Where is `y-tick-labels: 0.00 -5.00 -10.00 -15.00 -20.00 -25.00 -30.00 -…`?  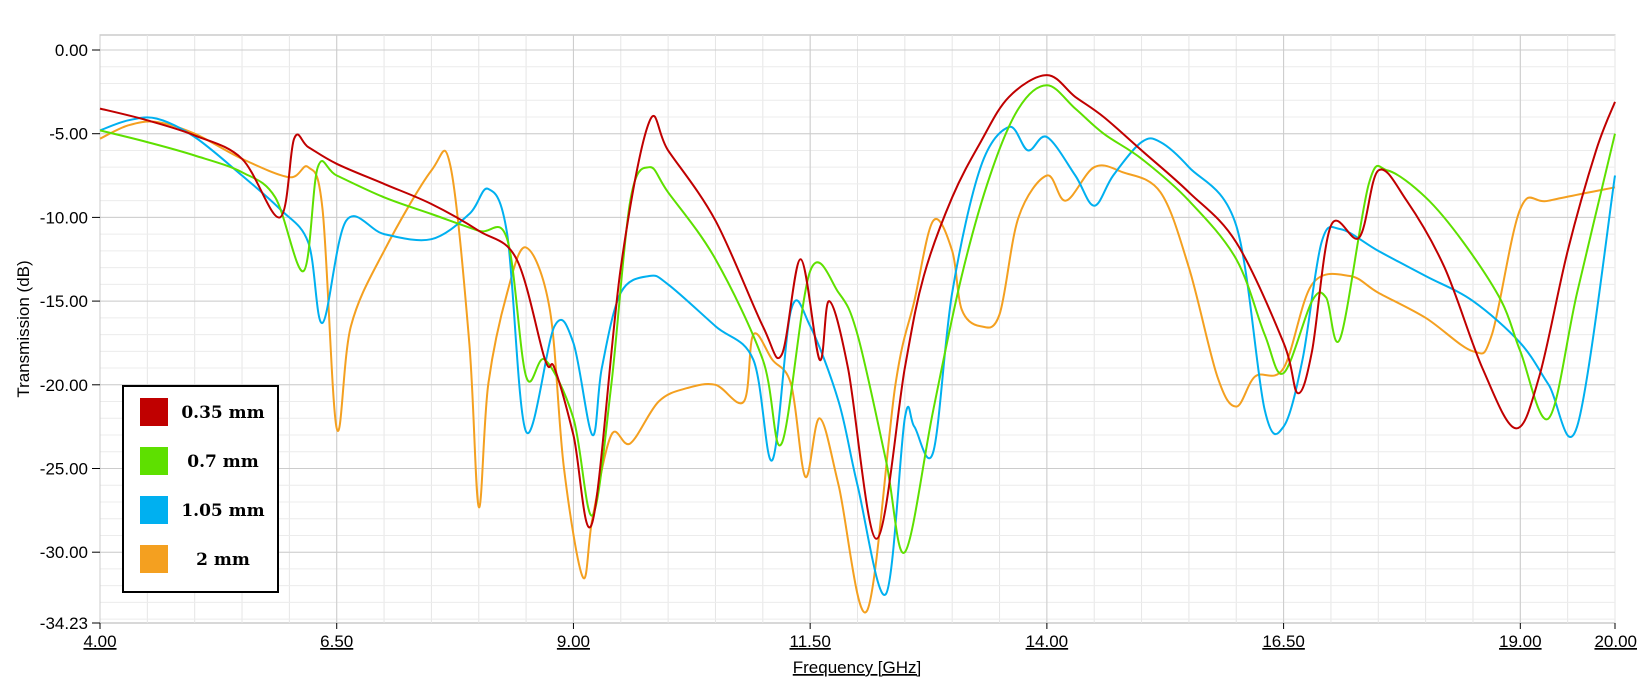
y-tick-labels: 0.00 -5.00 -10.00 -15.00 -20.00 -25.00 -30.00 -… is located at coordinates (70, 337).